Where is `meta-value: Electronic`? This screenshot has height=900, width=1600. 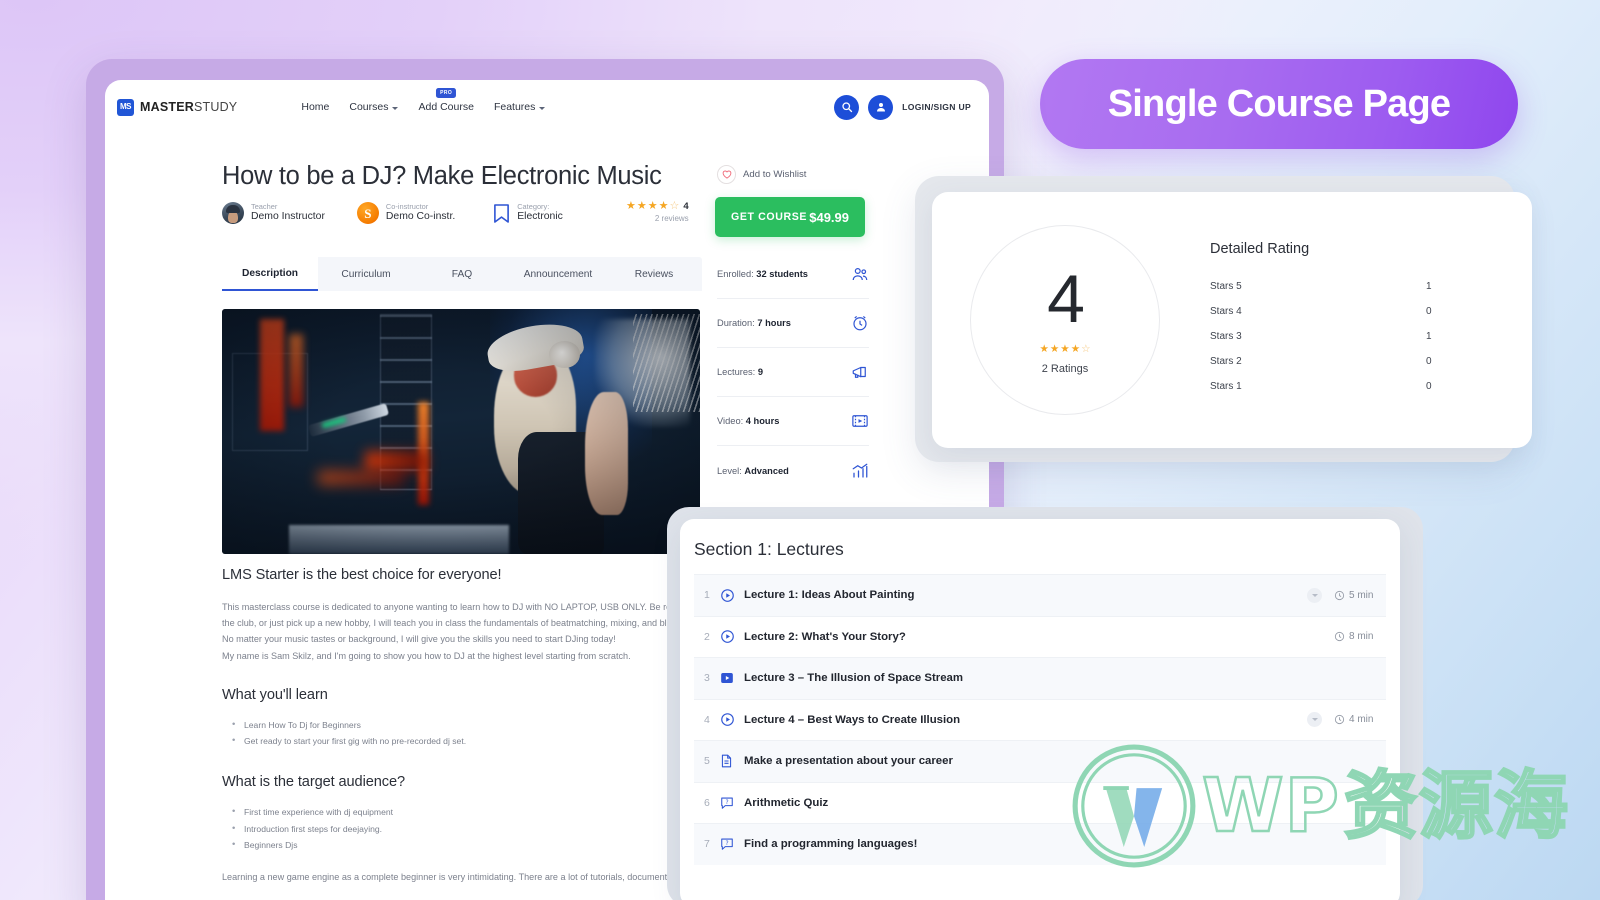 meta-value: Electronic is located at coordinates (540, 217).